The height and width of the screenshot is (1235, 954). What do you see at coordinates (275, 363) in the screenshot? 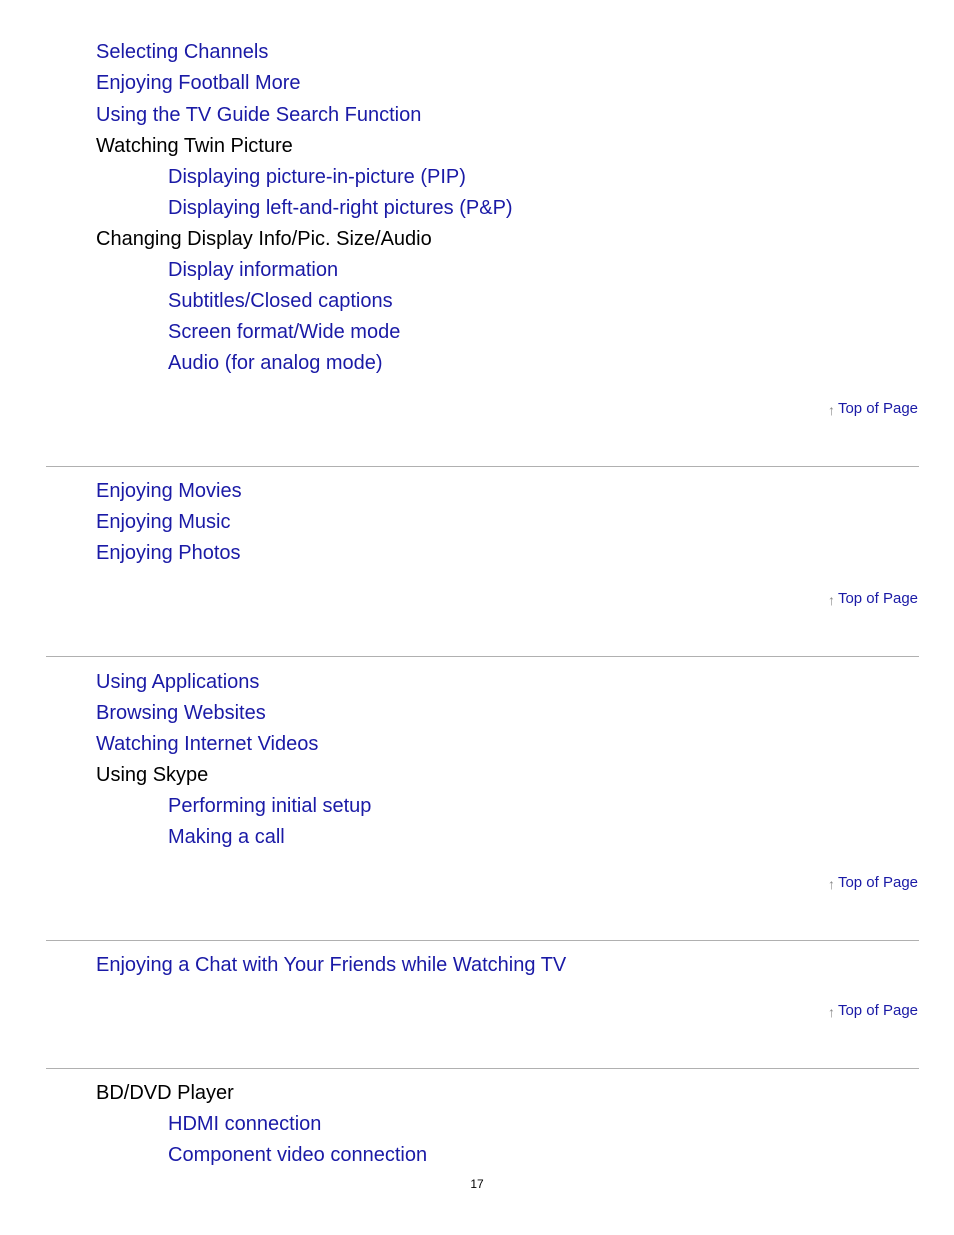
I see `link-audio-analog-mode: Audio (for analog mode)` at bounding box center [275, 363].